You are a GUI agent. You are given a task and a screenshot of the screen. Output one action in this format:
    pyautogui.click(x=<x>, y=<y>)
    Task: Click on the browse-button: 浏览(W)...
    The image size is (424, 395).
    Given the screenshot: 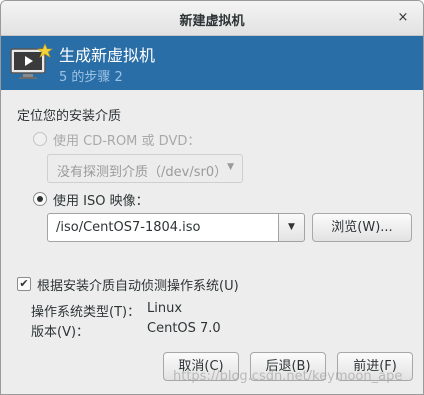 What is the action you would take?
    pyautogui.click(x=362, y=227)
    